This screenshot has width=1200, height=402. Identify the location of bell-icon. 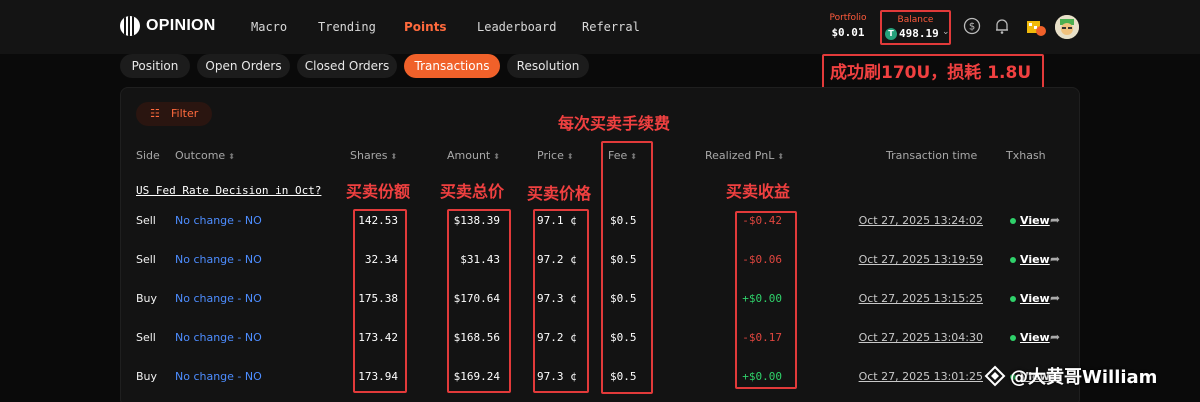
(1002, 26).